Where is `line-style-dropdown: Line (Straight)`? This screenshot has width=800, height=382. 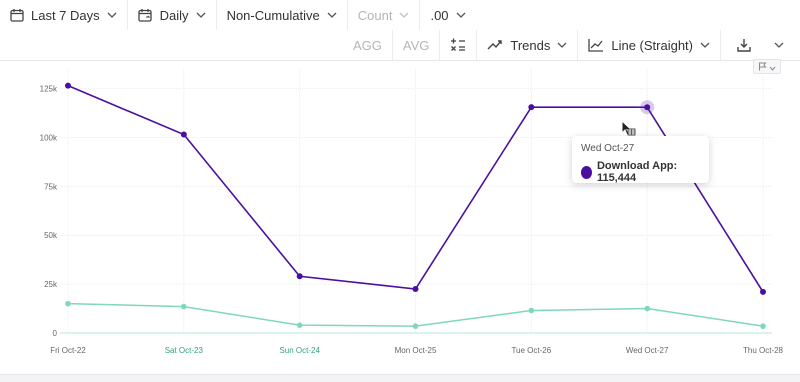 line-style-dropdown: Line (Straight) is located at coordinates (649, 45).